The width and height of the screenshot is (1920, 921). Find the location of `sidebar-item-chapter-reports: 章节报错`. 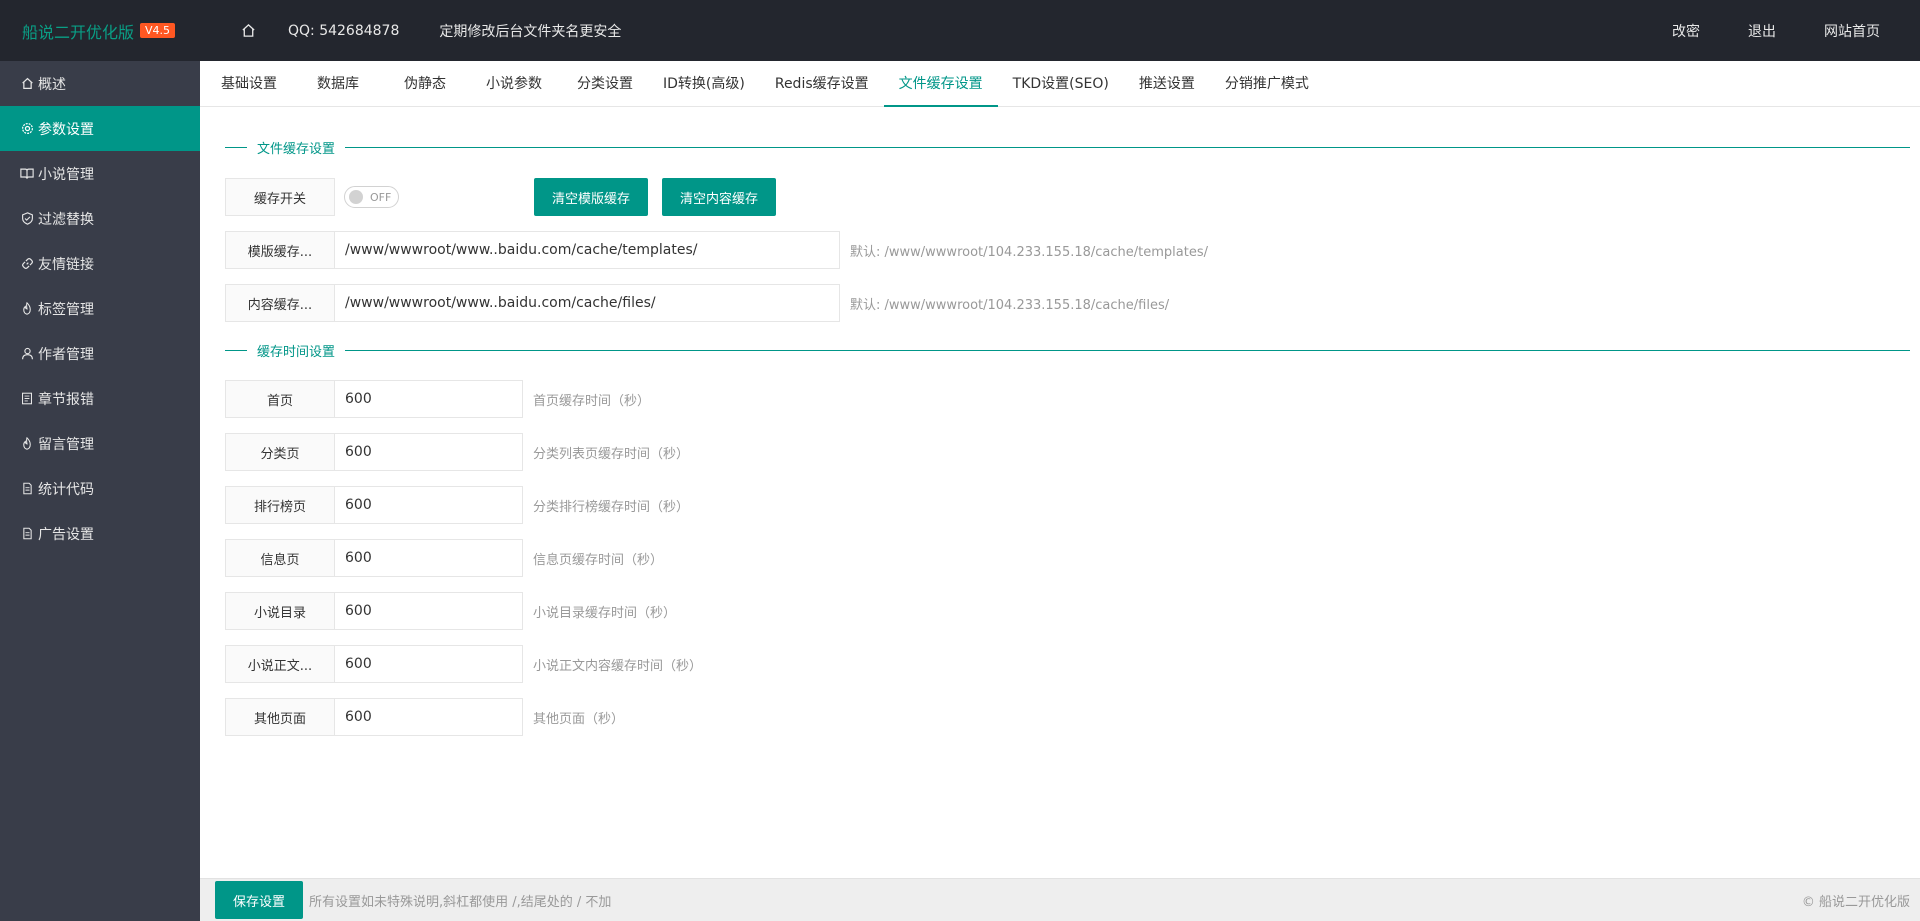

sidebar-item-chapter-reports: 章节报错 is located at coordinates (100, 398).